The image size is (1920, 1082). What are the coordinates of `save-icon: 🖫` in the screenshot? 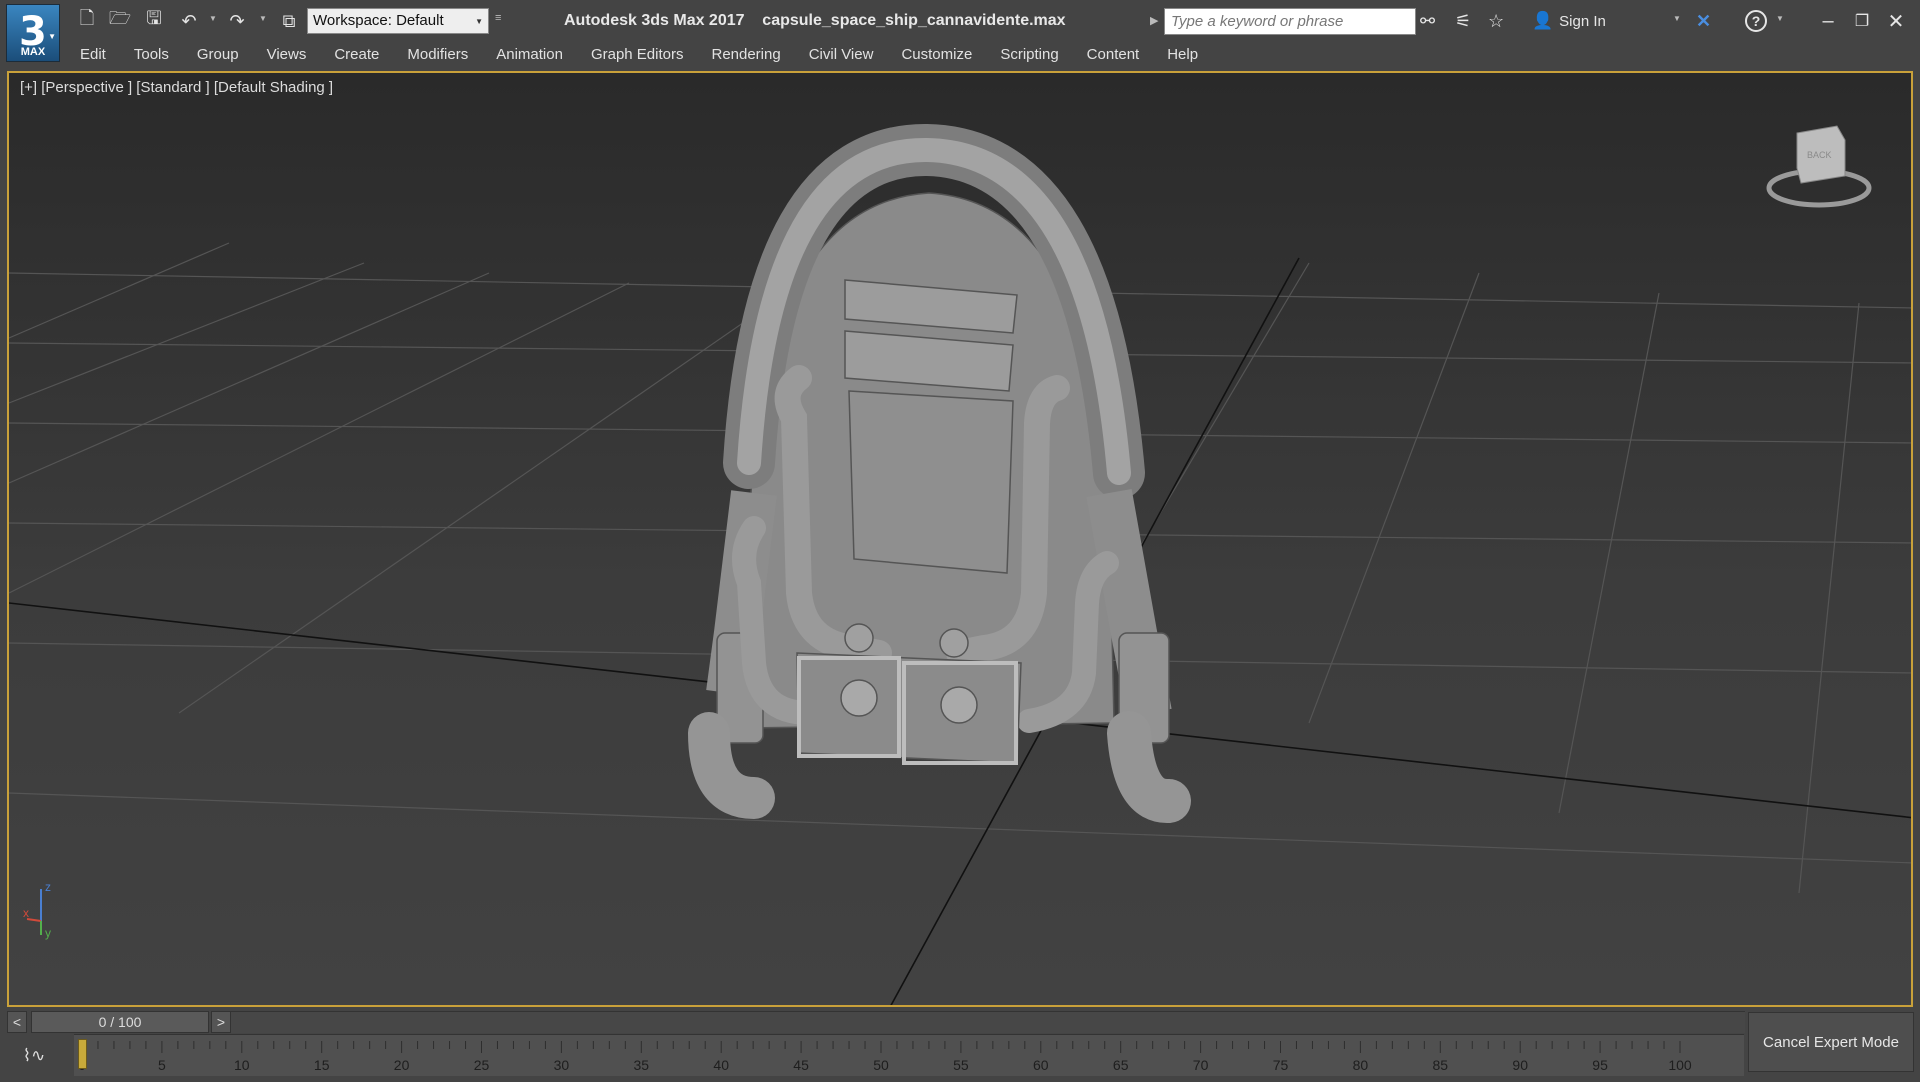 It's located at (154, 20).